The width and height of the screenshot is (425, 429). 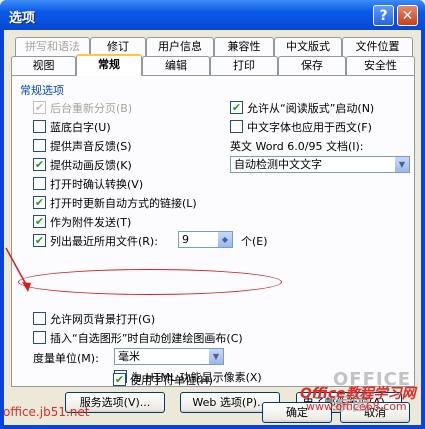 What do you see at coordinates (22, 18) in the screenshot?
I see `window-title: 选项` at bounding box center [22, 18].